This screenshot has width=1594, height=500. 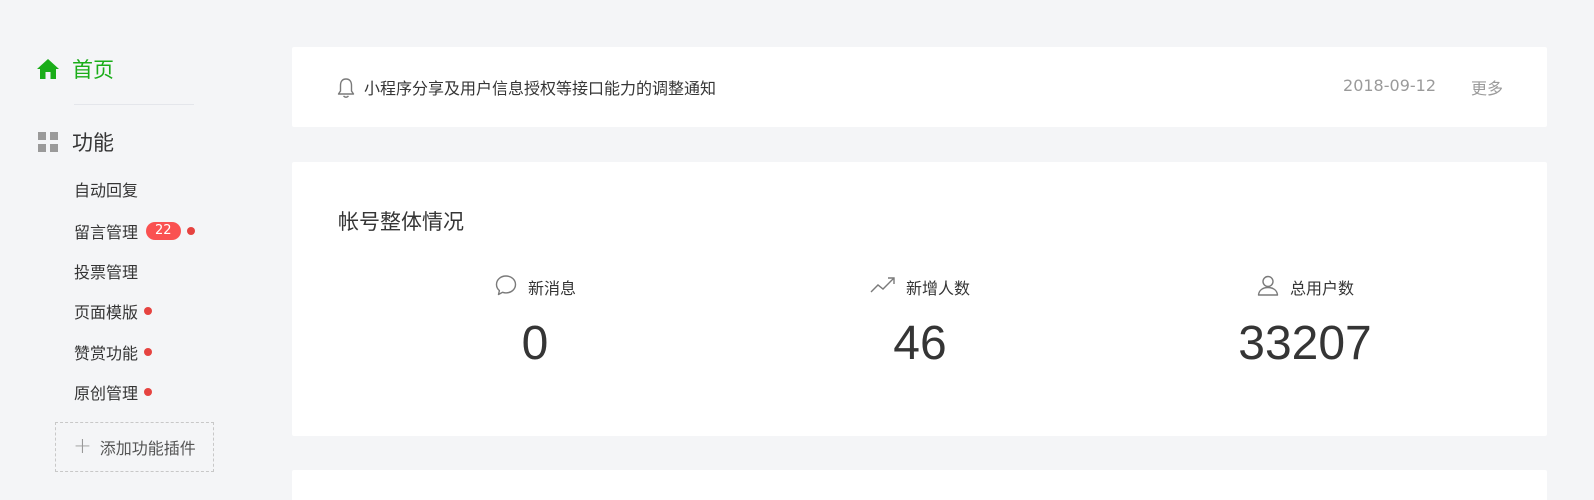 I want to click on sidebar-item-label: 自动回复, so click(x=106, y=190).